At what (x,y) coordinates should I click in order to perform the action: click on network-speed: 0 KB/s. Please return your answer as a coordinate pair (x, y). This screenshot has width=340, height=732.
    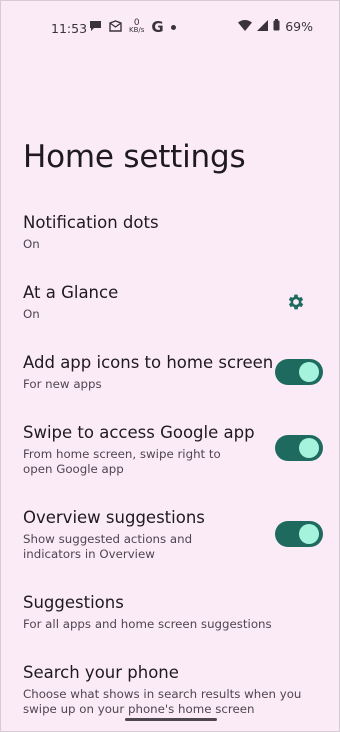
    Looking at the image, I should click on (137, 26).